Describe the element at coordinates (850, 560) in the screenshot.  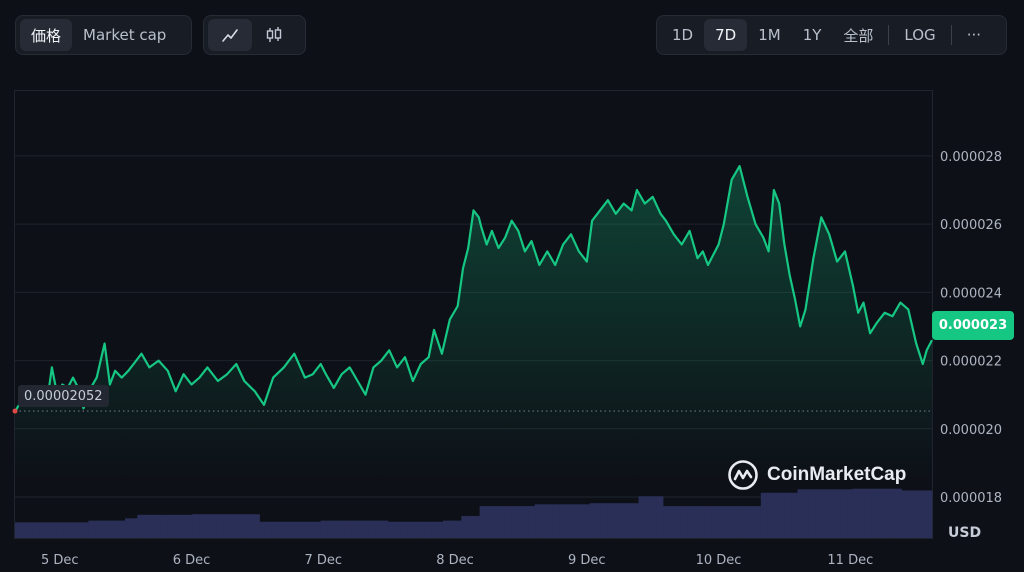
I see `x-tick-label: 11 Dec` at that location.